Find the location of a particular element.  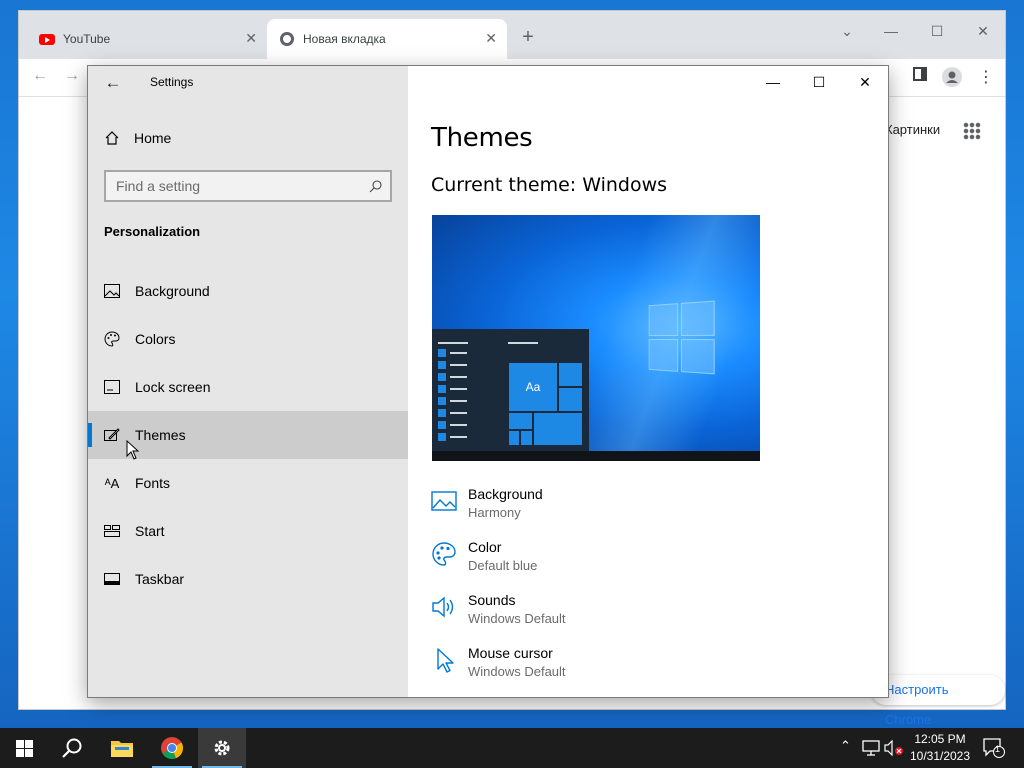

action-center-button: 1 is located at coordinates (994, 748).